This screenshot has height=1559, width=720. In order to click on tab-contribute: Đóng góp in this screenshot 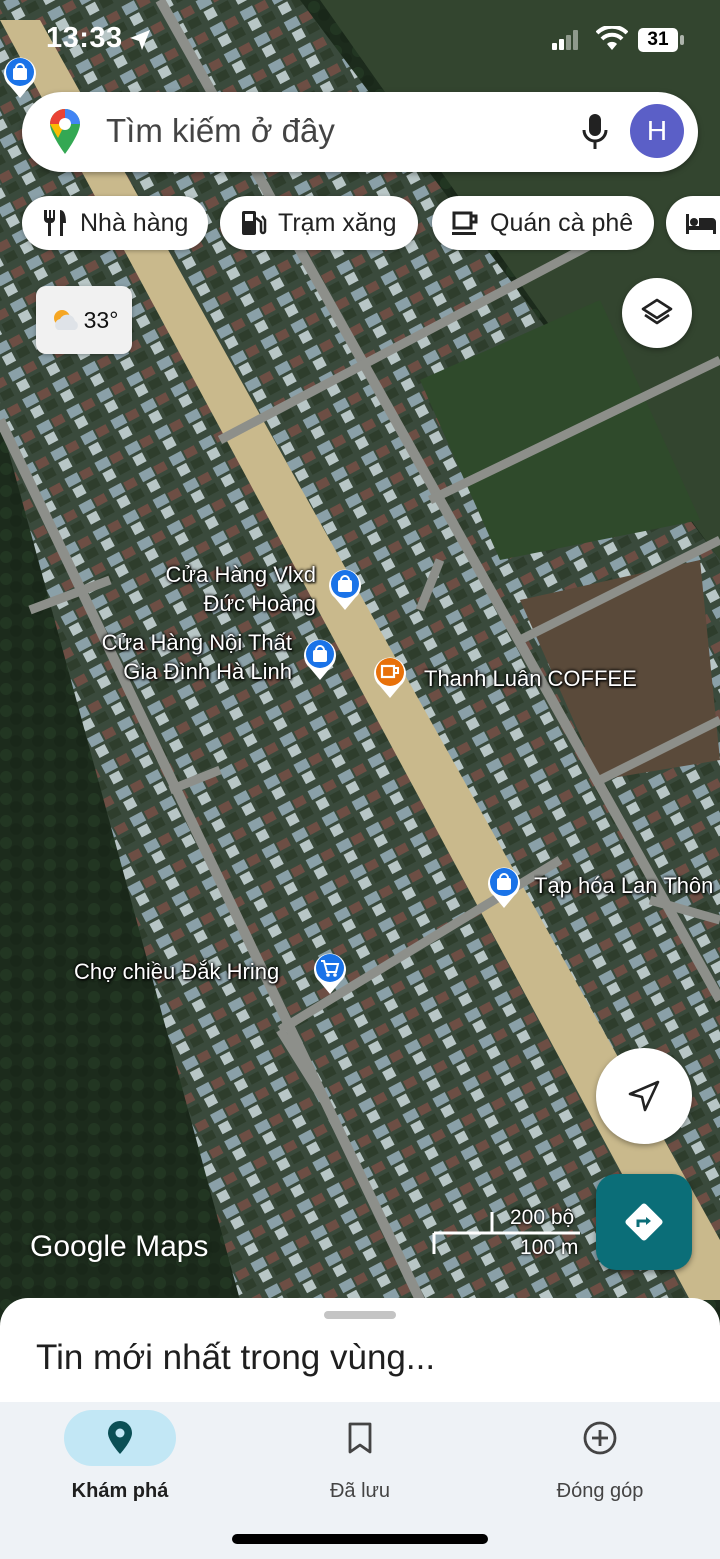, I will do `click(600, 1465)`.